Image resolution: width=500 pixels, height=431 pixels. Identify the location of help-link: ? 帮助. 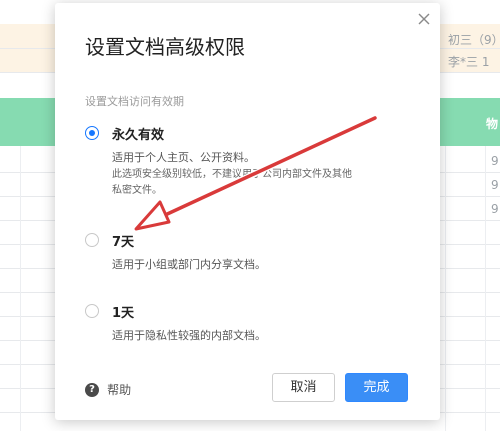
(108, 388).